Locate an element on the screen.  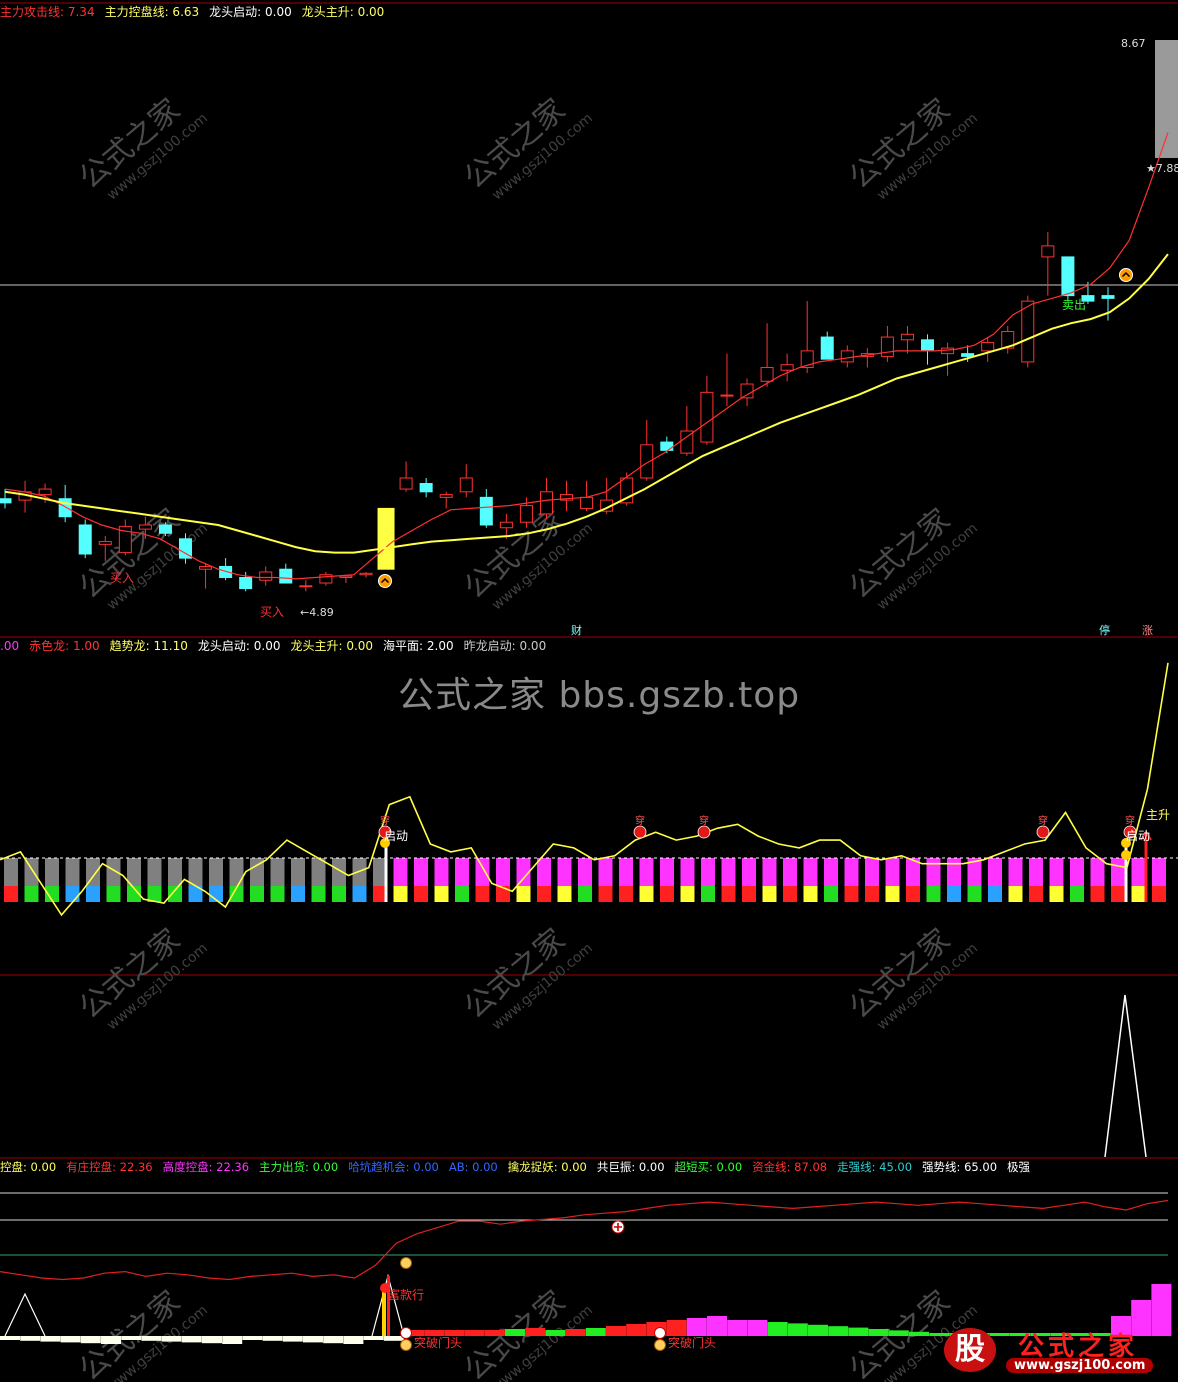
start-marker-icon is located at coordinates (385, 581).